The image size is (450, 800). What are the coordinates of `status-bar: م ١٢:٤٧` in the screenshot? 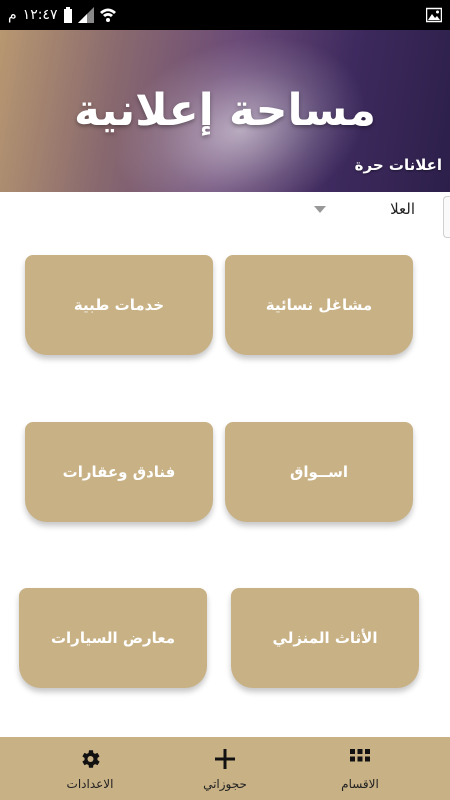 It's located at (225, 15).